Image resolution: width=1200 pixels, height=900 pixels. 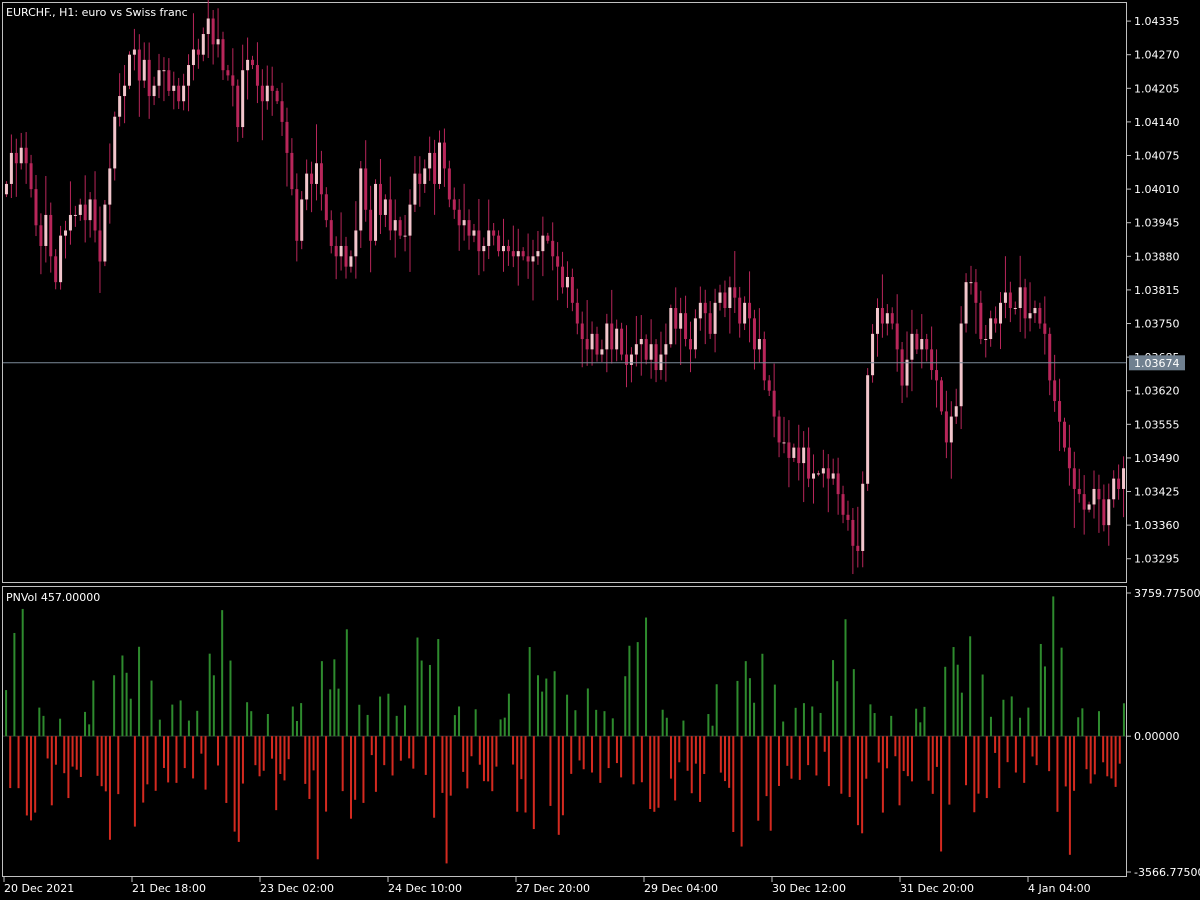 What do you see at coordinates (53, 597) in the screenshot?
I see `indicator-label: PNVol 457.00000` at bounding box center [53, 597].